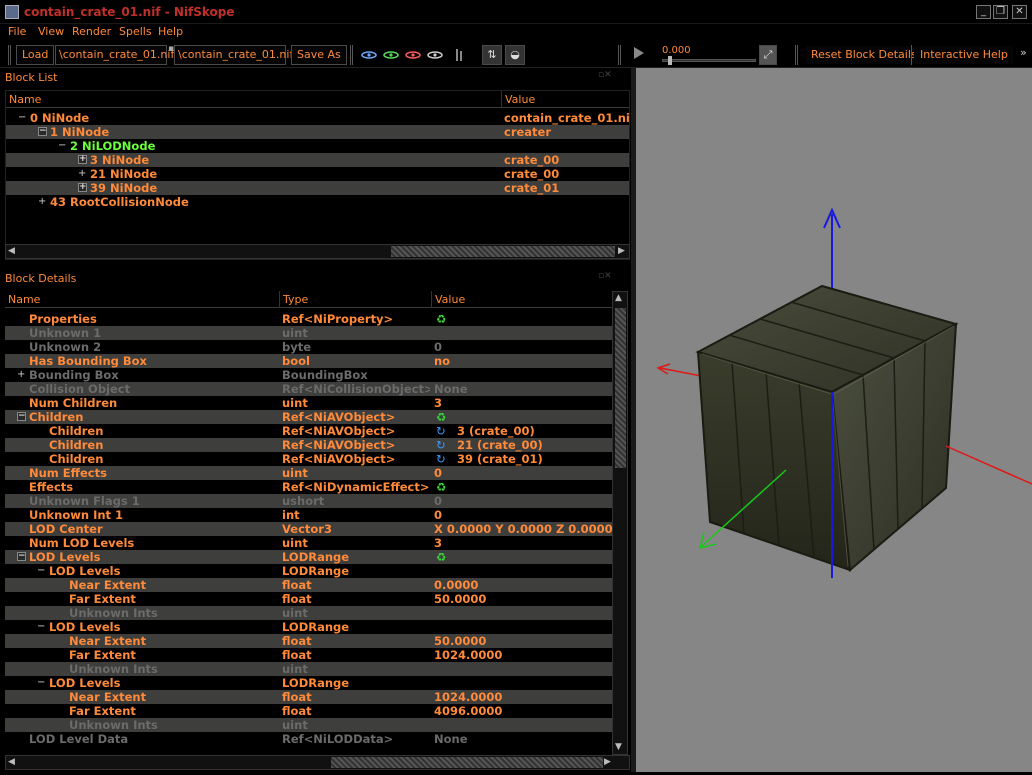 Image resolution: width=1032 pixels, height=775 pixels. What do you see at coordinates (170, 31) in the screenshot?
I see `menu-help: Help` at bounding box center [170, 31].